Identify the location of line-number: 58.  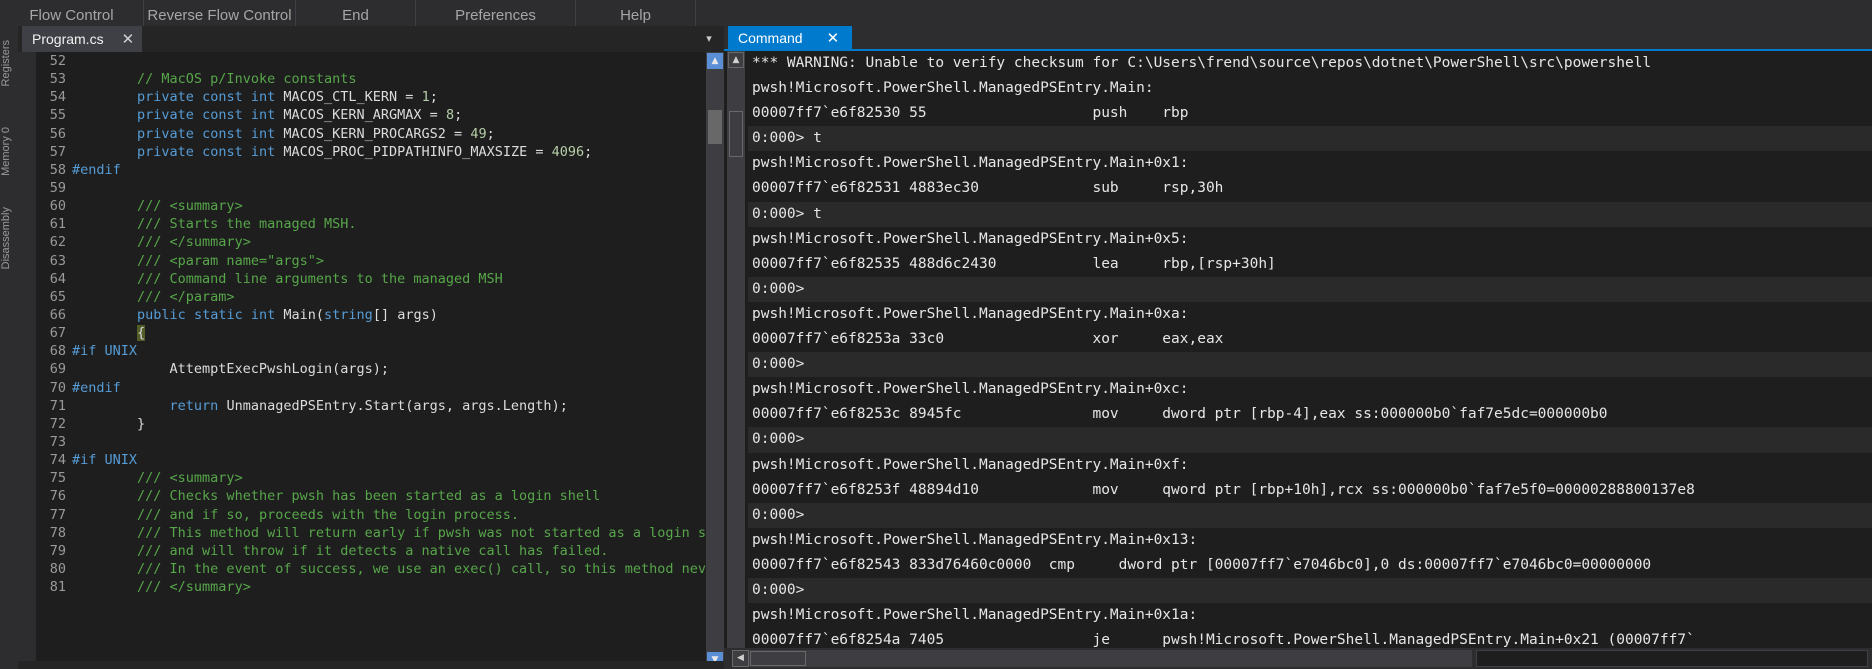
(57, 169).